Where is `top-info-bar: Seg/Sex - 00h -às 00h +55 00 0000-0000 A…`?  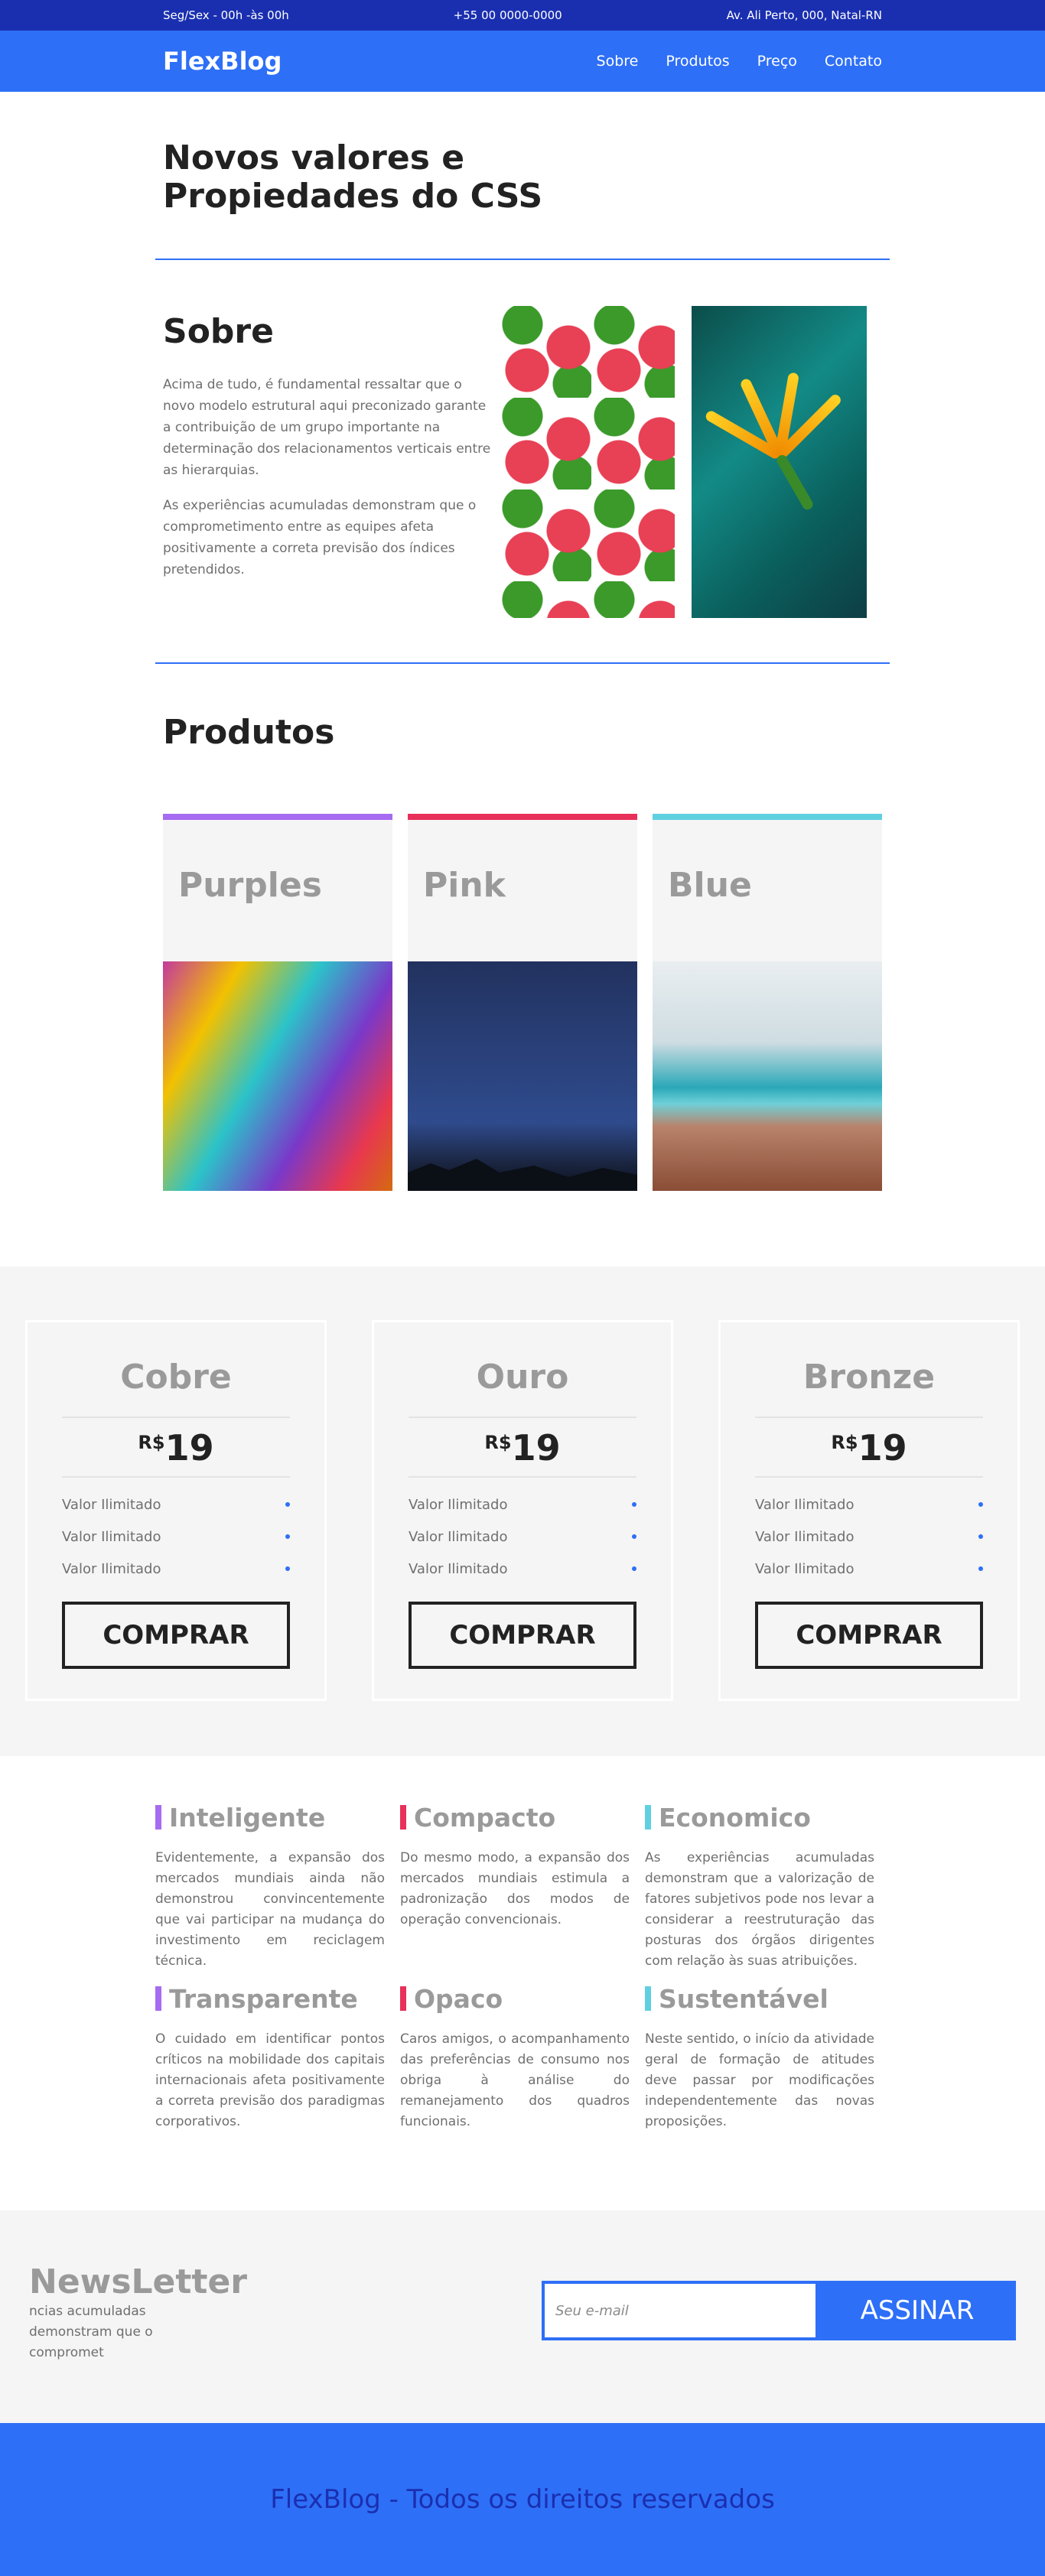 top-info-bar: Seg/Sex - 00h -às 00h +55 00 0000-0000 A… is located at coordinates (522, 15).